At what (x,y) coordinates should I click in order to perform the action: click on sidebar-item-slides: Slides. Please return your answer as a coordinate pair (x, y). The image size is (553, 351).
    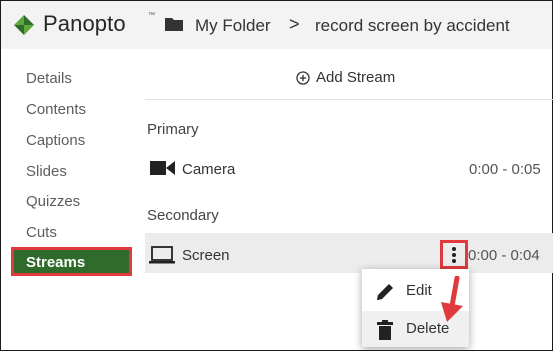
    Looking at the image, I should click on (46, 171).